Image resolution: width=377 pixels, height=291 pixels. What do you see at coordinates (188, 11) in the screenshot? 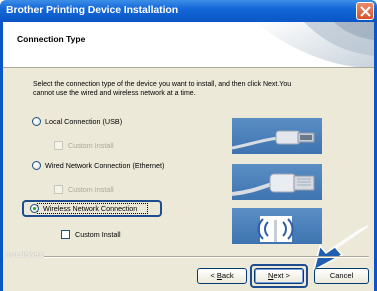
I see `title-bar: Brother Printing Device Installation` at bounding box center [188, 11].